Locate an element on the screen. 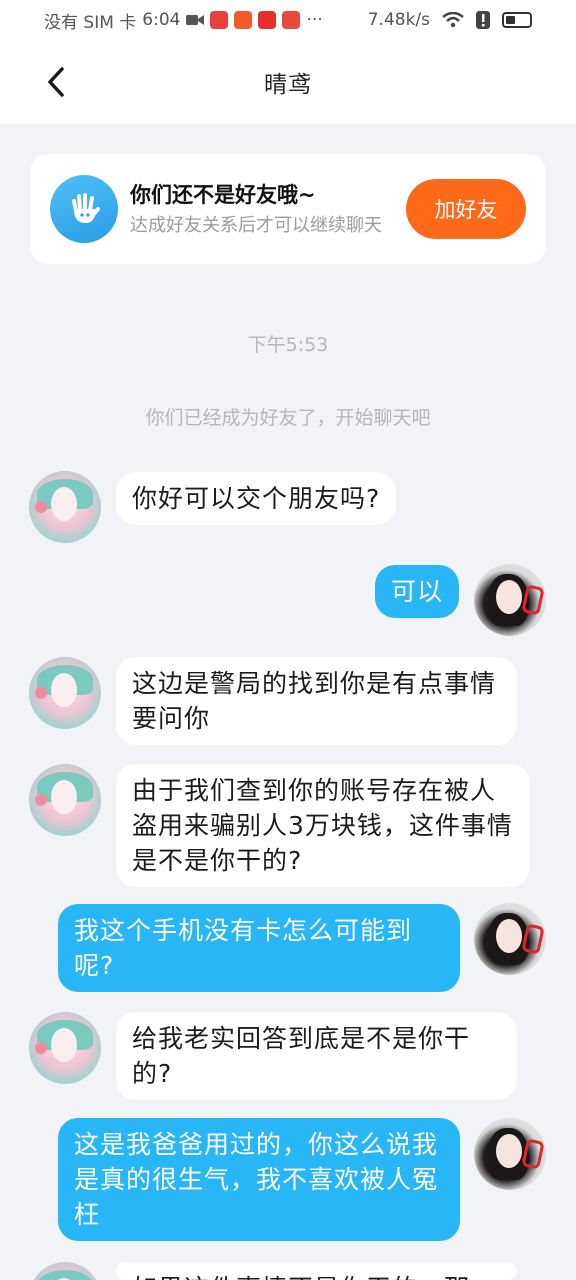 The image size is (576, 1280). network-speed: 7.48k/s is located at coordinates (398, 20).